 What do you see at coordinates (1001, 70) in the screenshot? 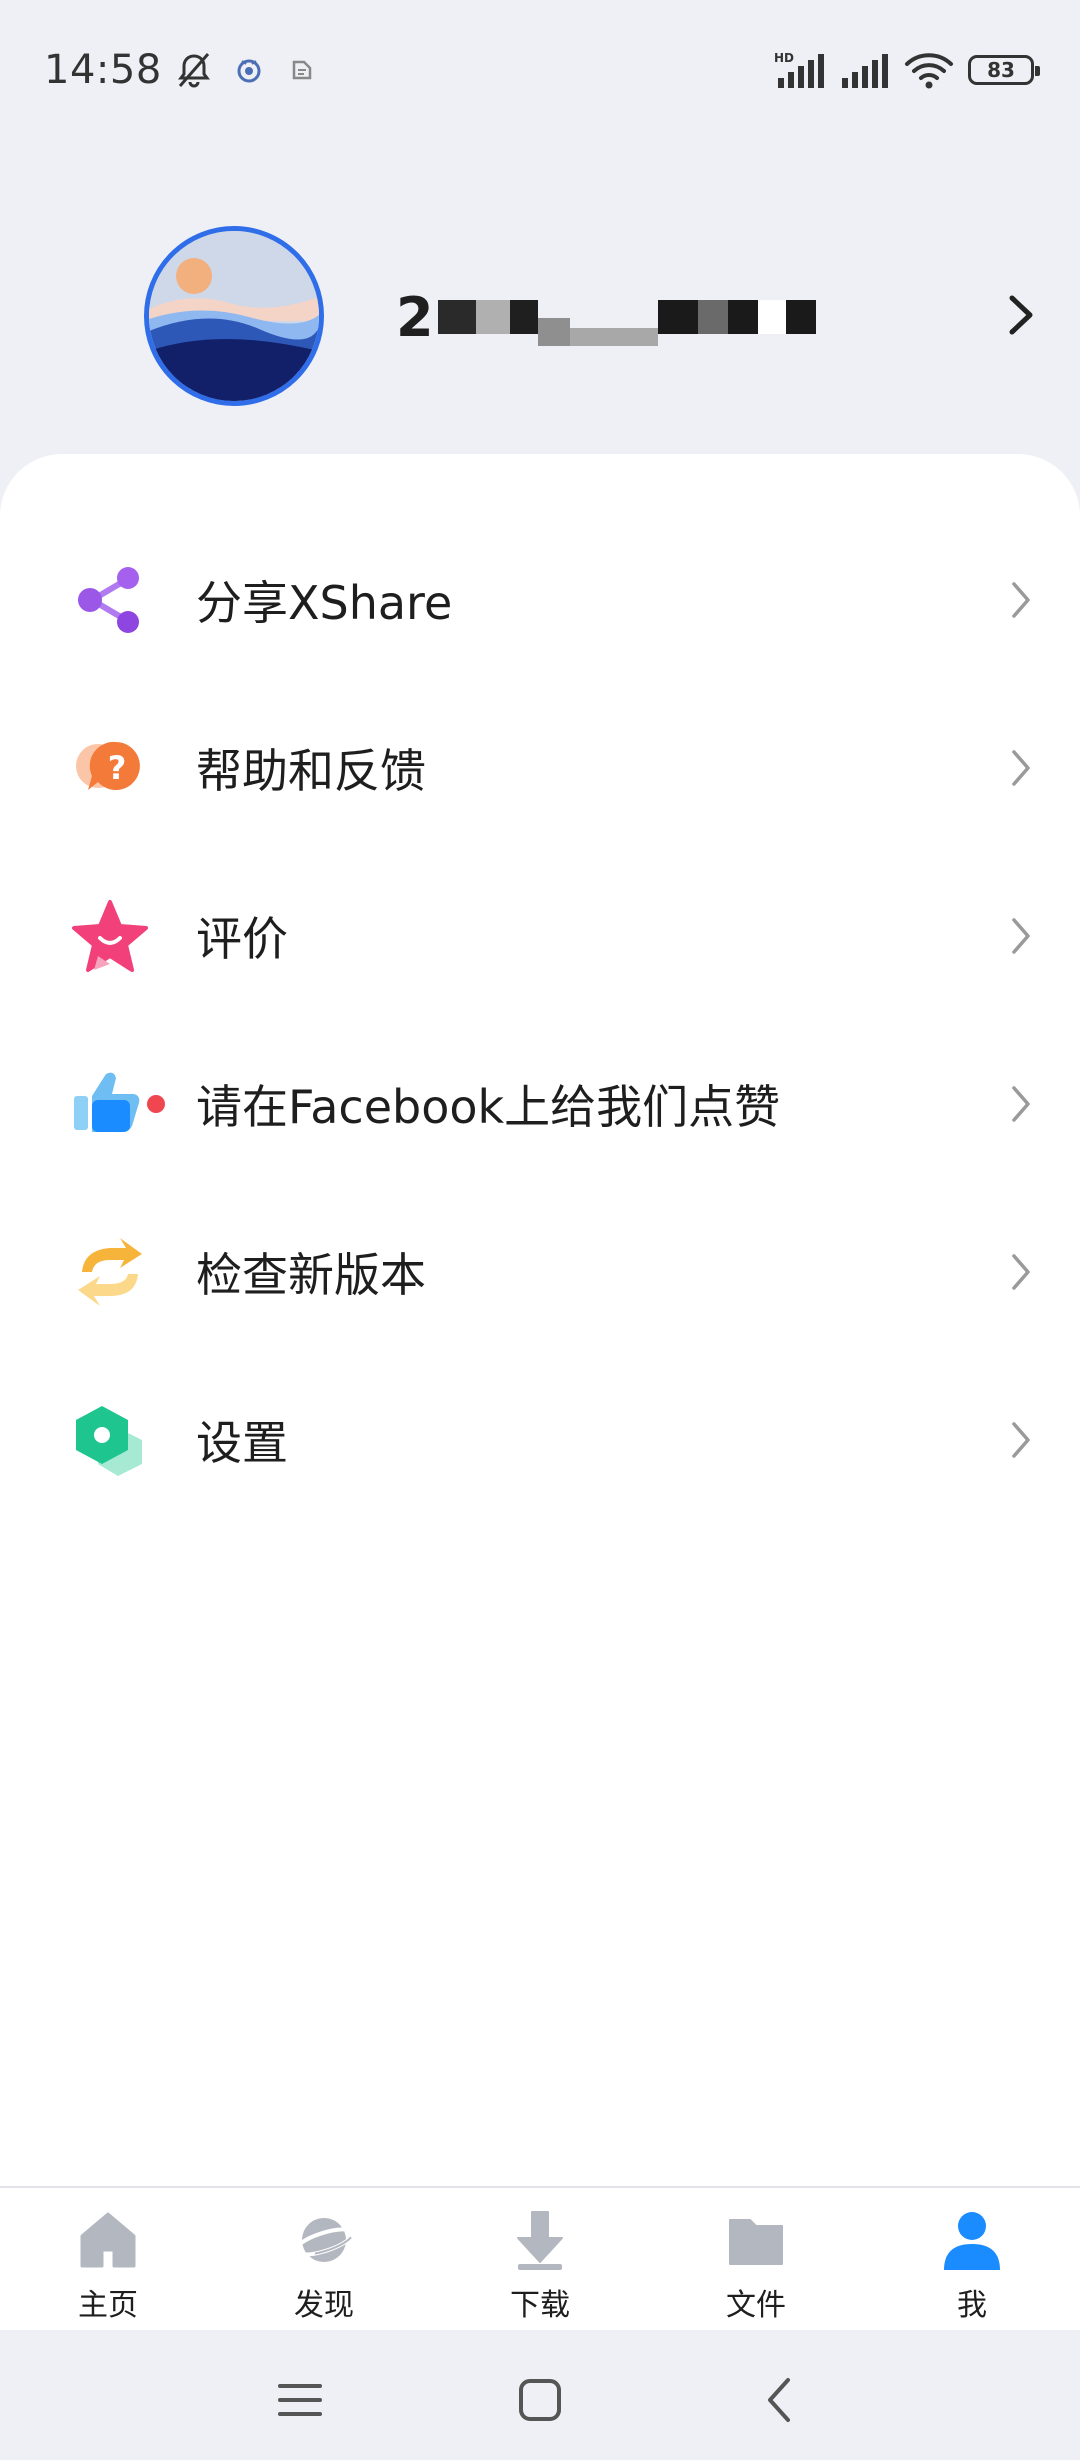
I see `battery-level: 83` at bounding box center [1001, 70].